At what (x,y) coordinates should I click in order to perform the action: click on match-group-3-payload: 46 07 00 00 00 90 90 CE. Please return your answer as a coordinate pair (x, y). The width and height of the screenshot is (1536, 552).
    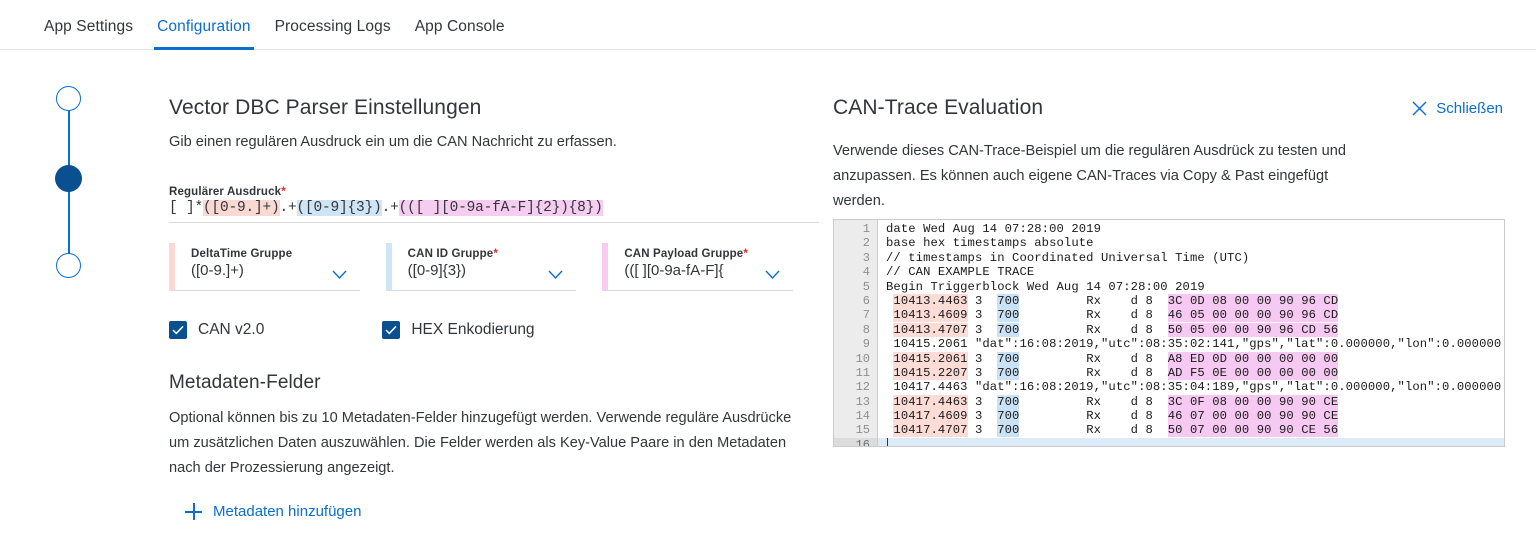
    Looking at the image, I should click on (1253, 416).